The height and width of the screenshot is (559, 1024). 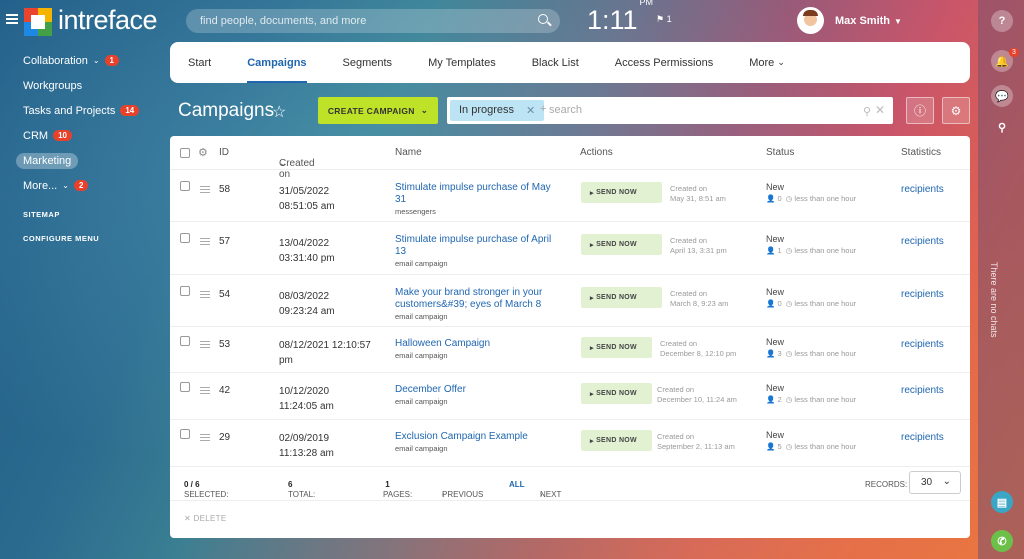 I want to click on col-status: Status, so click(x=780, y=152).